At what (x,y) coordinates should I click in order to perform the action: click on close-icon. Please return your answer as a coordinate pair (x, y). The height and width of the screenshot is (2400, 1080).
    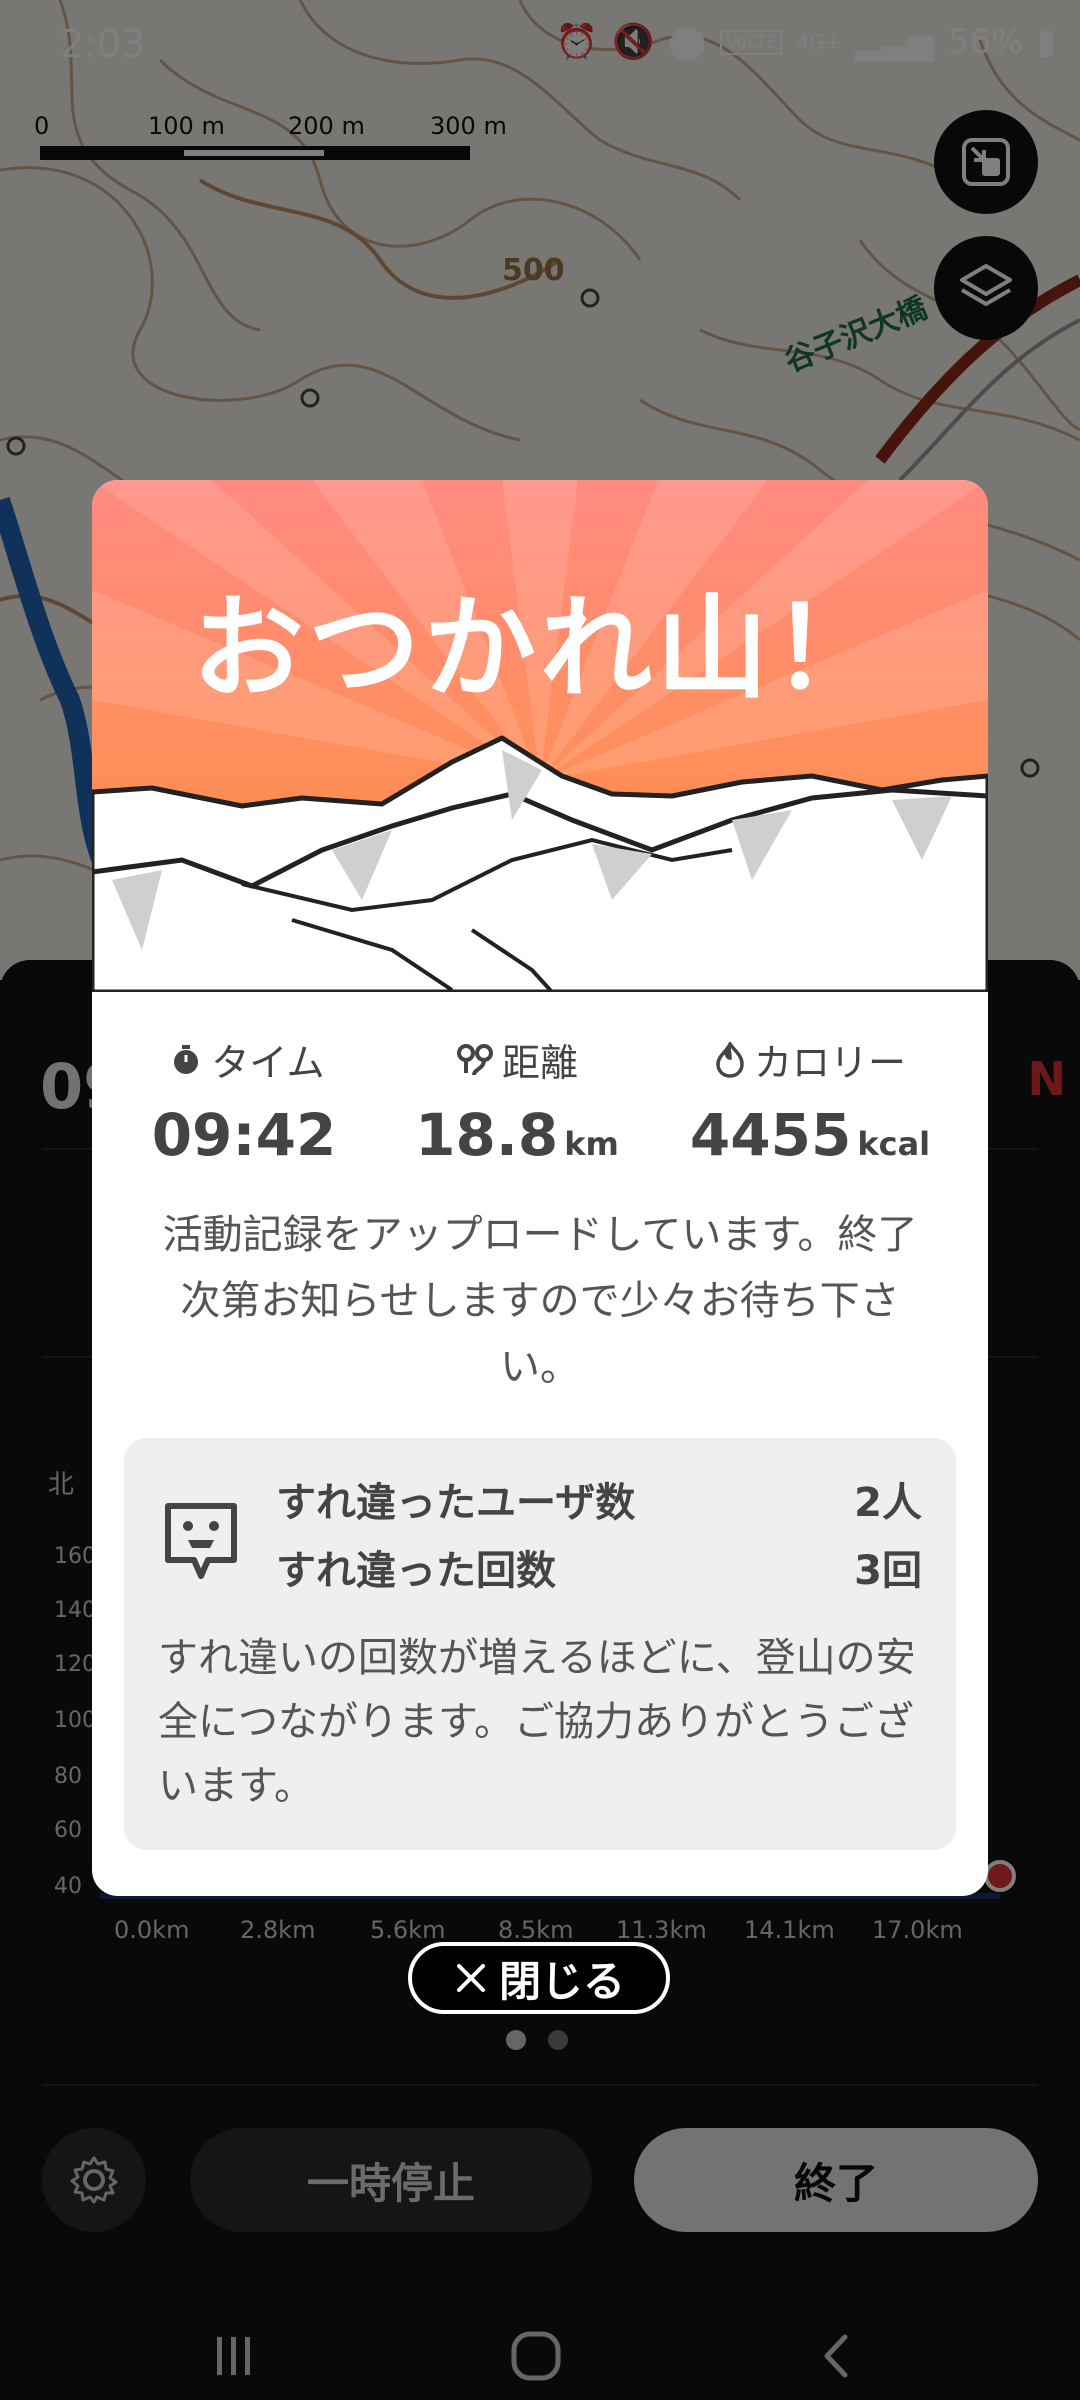
    Looking at the image, I should click on (470, 1978).